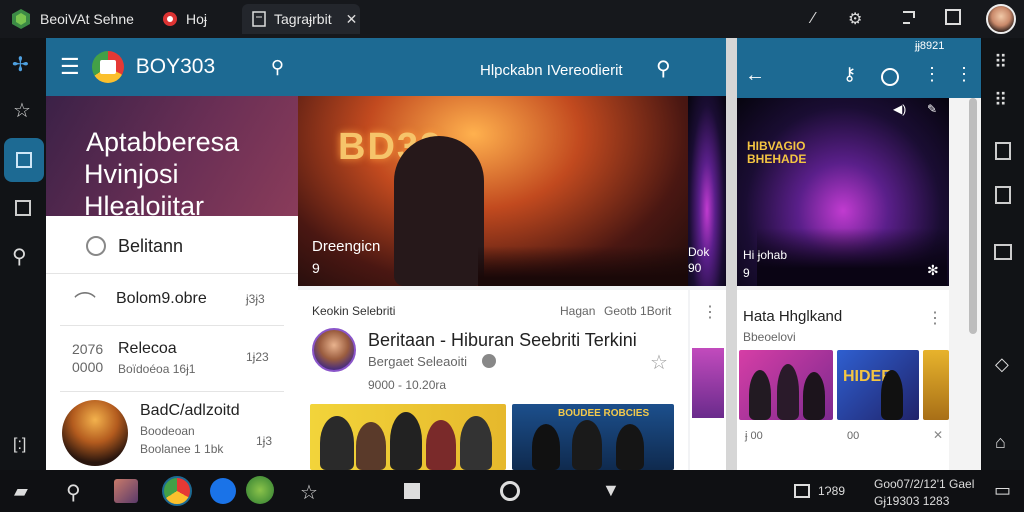 This screenshot has height=512, width=1024. I want to click on back-arrow-icon: ←, so click(755, 75).